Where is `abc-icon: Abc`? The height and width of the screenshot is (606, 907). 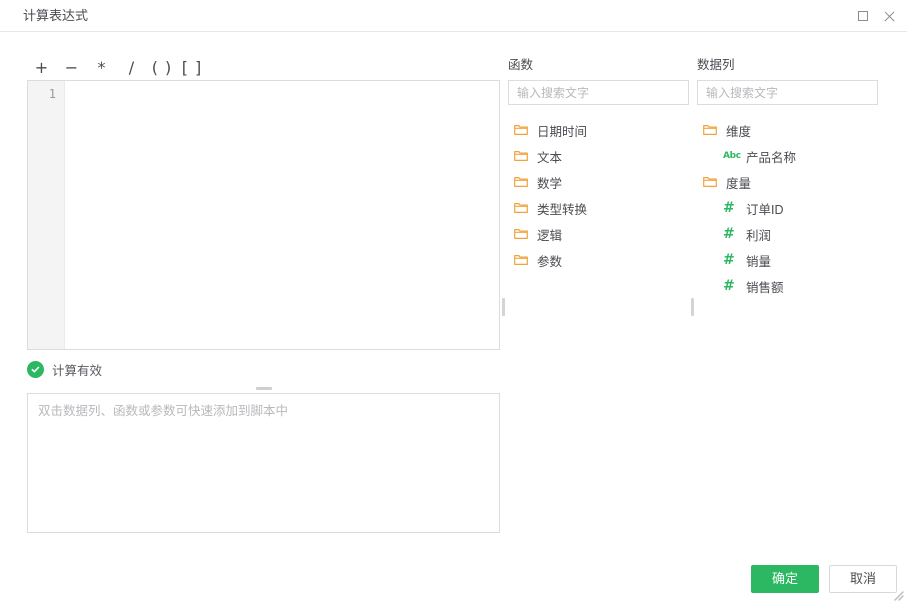 abc-icon: Abc is located at coordinates (732, 156).